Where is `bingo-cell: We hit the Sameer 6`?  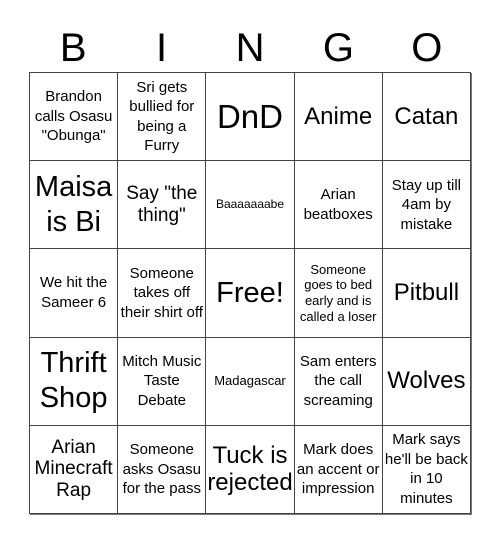 bingo-cell: We hit the Sameer 6 is located at coordinates (74, 293).